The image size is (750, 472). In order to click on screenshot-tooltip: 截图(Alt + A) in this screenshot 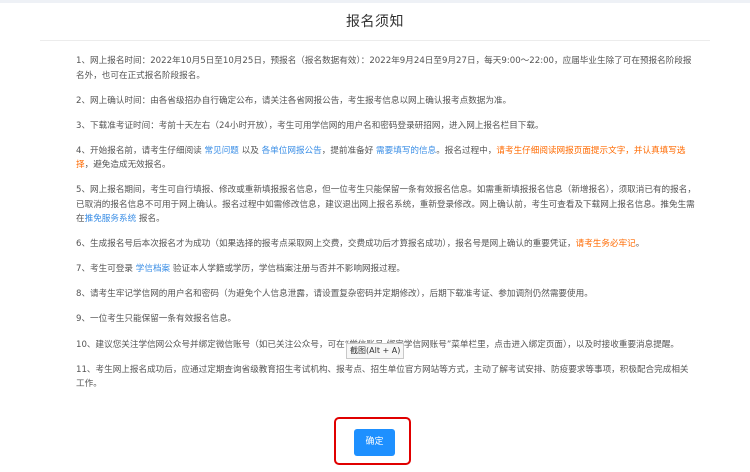, I will do `click(375, 351)`.